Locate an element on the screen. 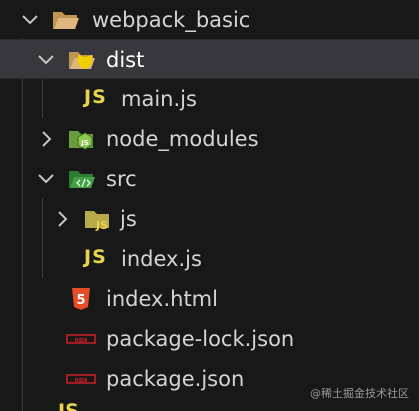 This screenshot has height=411, width=419. tree-row-webpack-basic: webpack_basic is located at coordinates (209, 20).